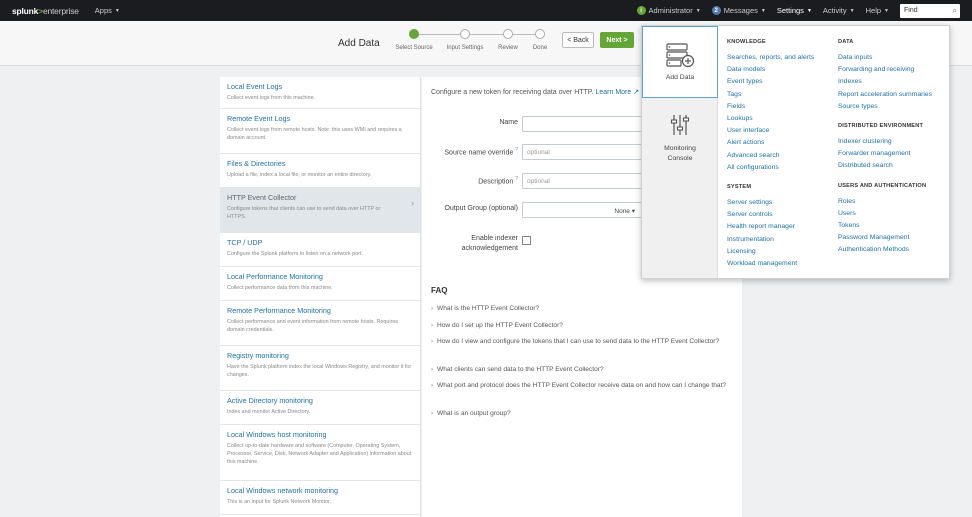 The image size is (972, 517). Describe the element at coordinates (770, 58) in the screenshot. I see `menu-link: Searches, reports, and alerts` at that location.